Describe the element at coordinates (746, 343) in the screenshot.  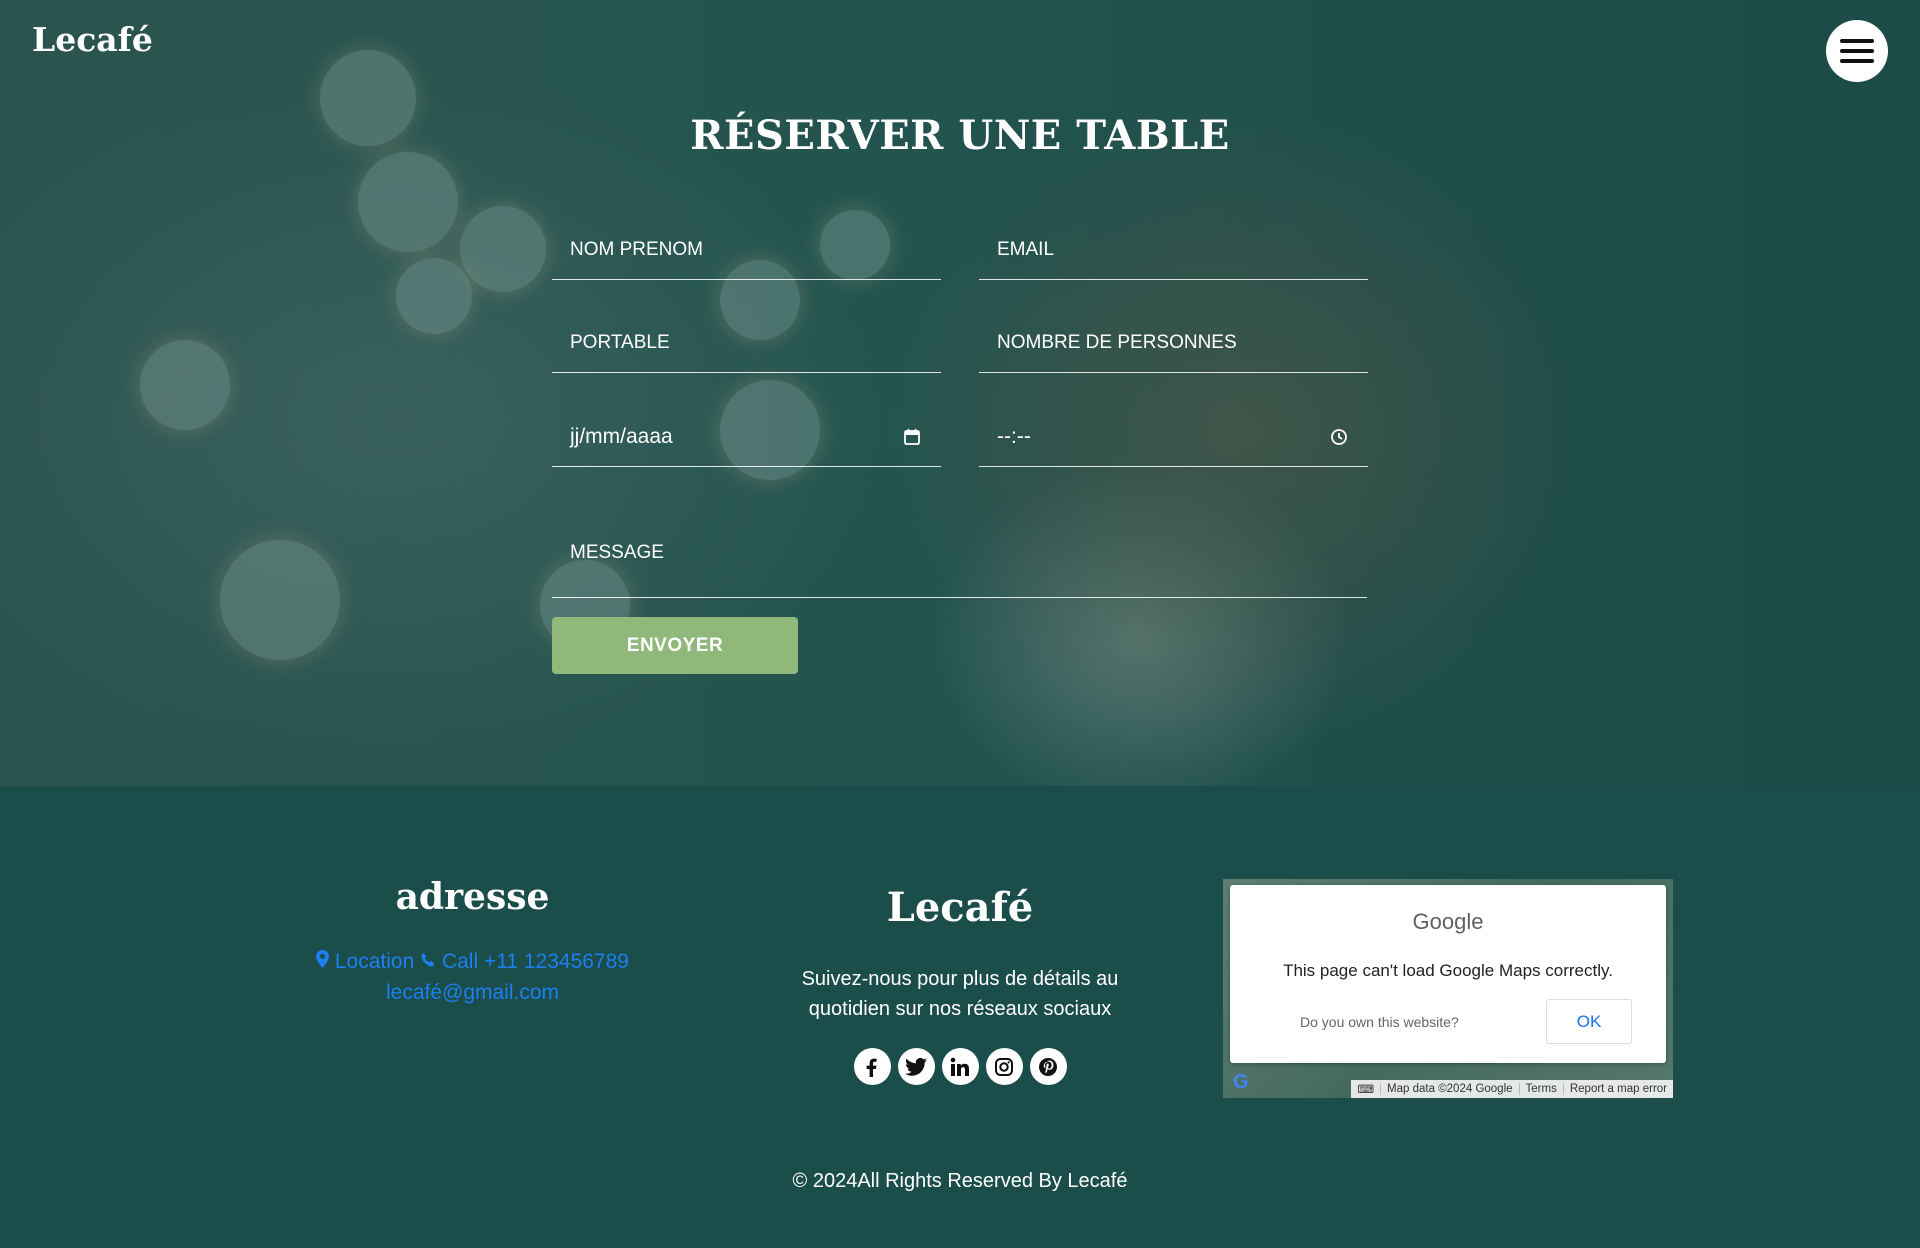
I see `phone-input: PORTABLE` at that location.